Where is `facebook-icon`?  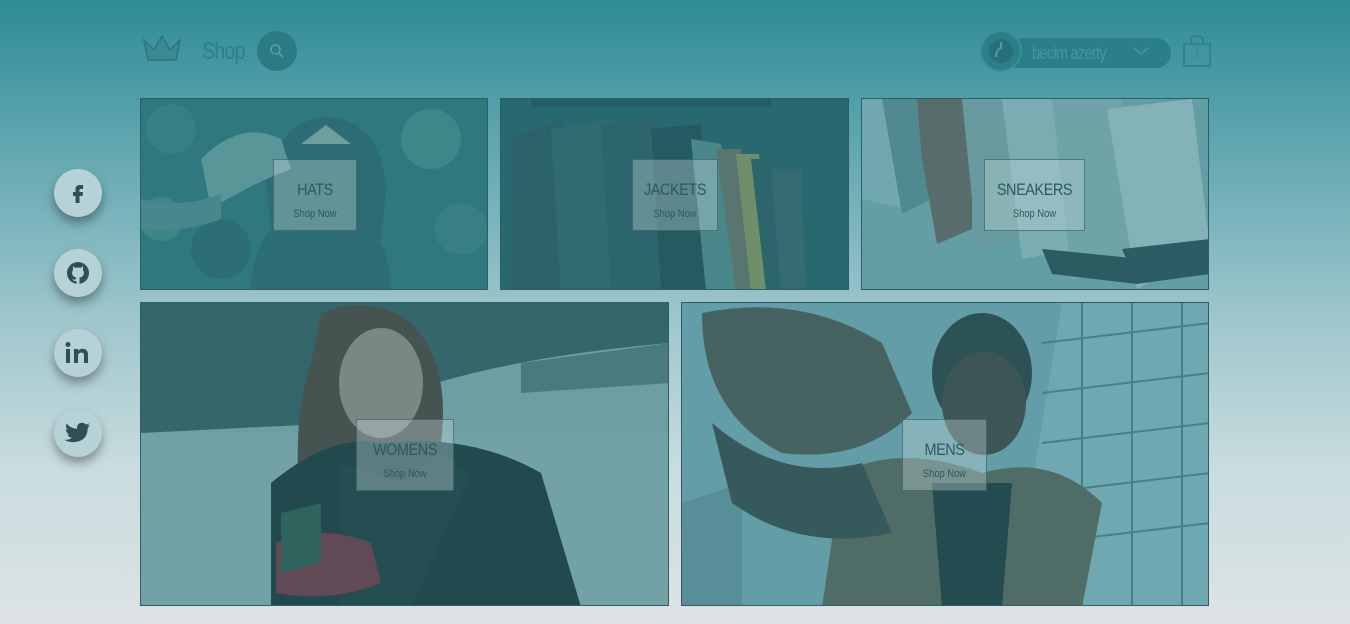 facebook-icon is located at coordinates (78, 194).